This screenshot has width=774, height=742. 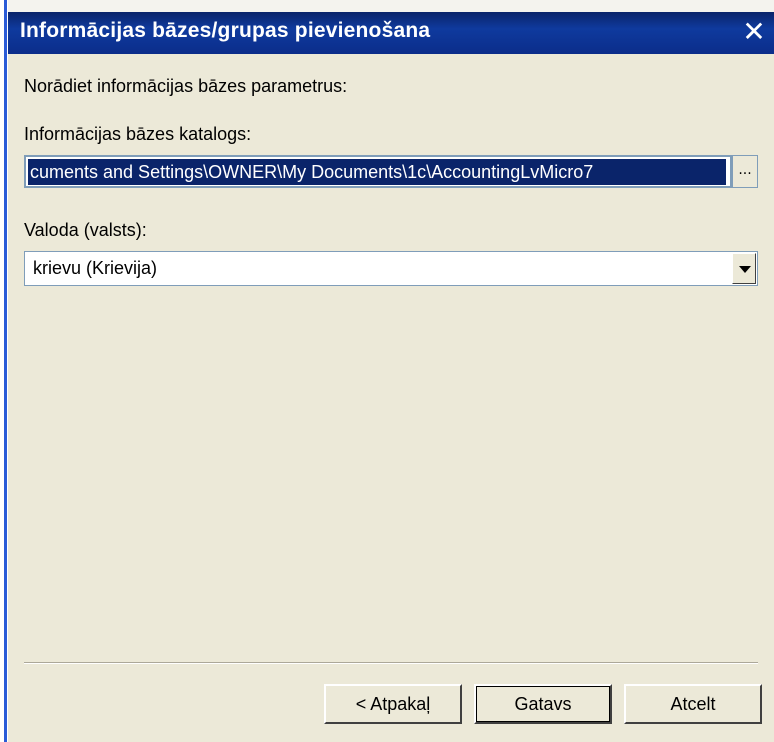 I want to click on chevron-down-icon, so click(x=745, y=269).